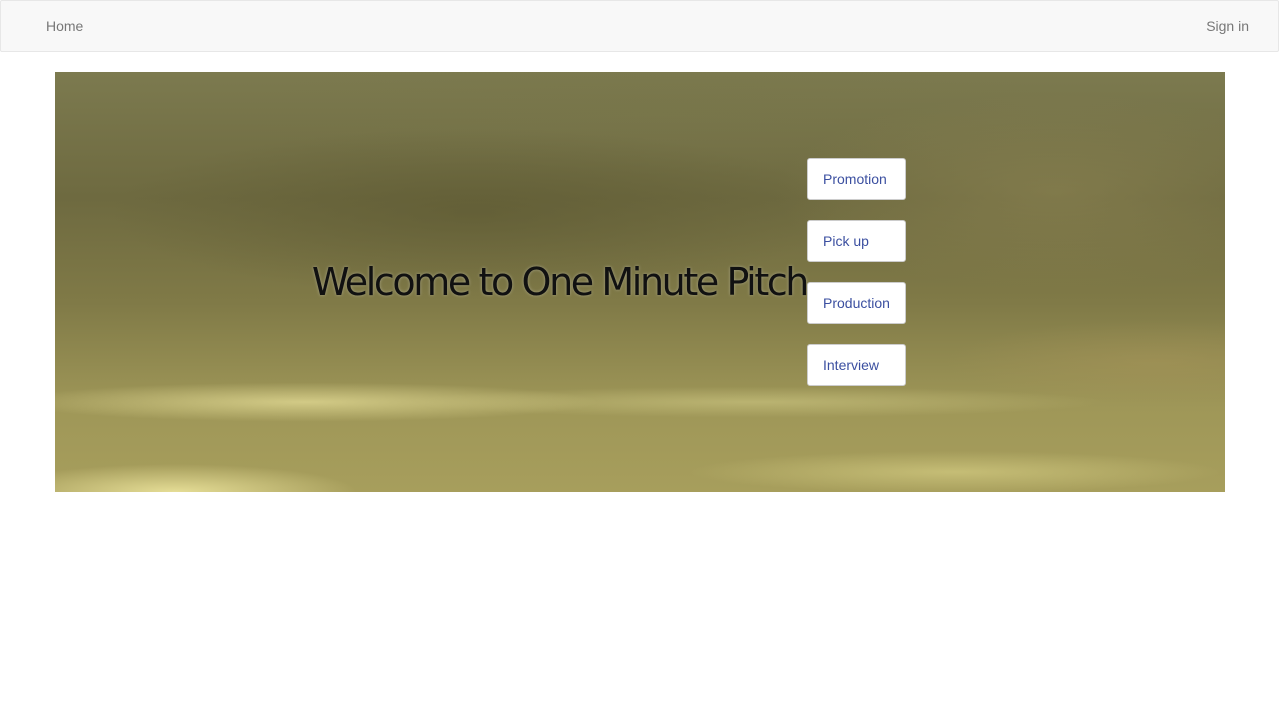 This screenshot has width=1279, height=702. I want to click on nav-signin-link: Sign in, so click(1227, 26).